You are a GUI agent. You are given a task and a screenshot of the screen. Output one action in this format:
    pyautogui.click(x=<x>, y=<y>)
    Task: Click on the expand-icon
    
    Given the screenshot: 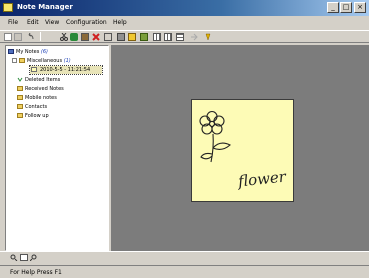 What is the action you would take?
    pyautogui.click(x=14, y=60)
    